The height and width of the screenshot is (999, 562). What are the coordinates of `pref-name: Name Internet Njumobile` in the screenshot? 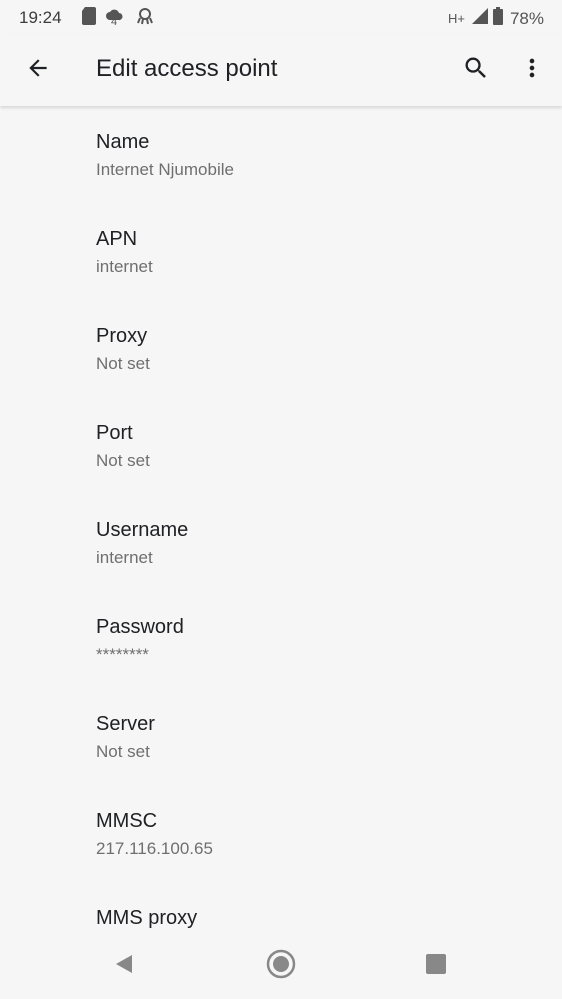 It's located at (281, 154).